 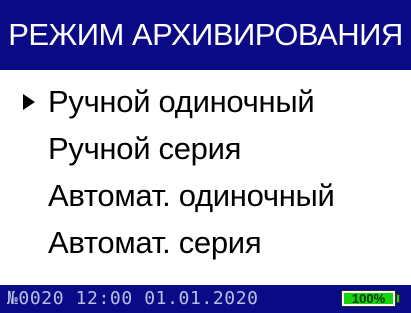 What do you see at coordinates (29, 102) in the screenshot?
I see `selection-pointer-icon` at bounding box center [29, 102].